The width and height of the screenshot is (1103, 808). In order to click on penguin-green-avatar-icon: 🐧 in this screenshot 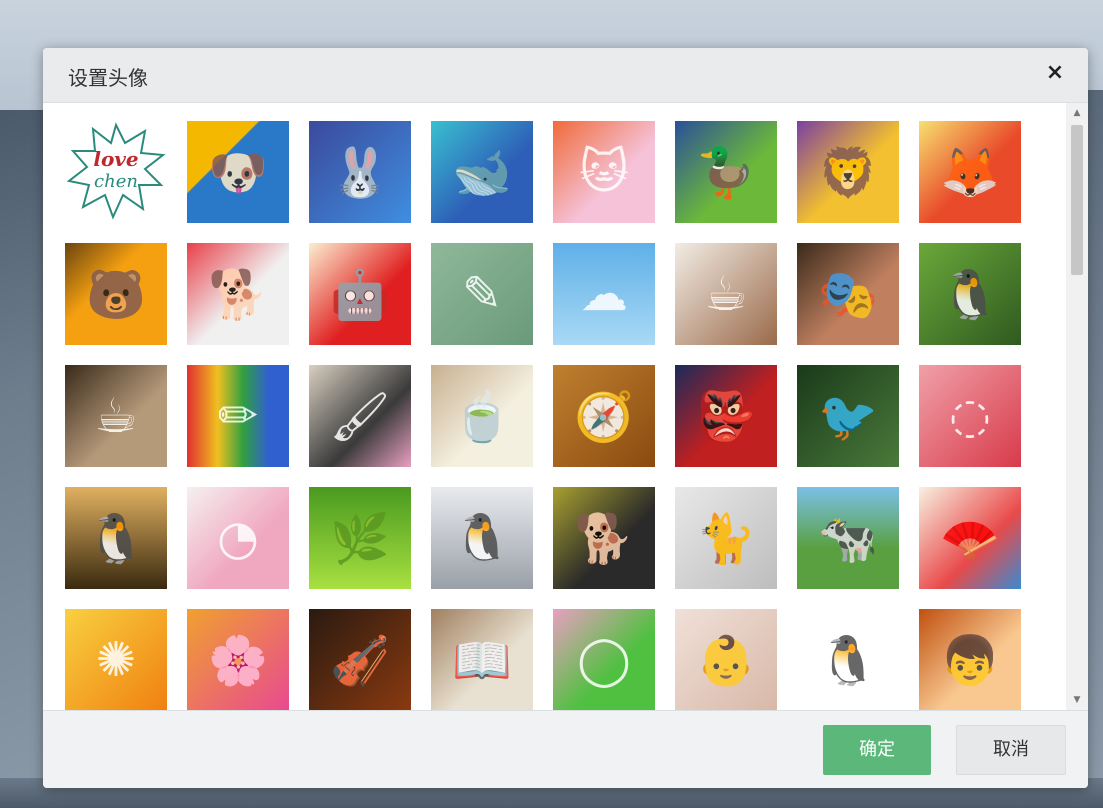, I will do `click(970, 294)`.